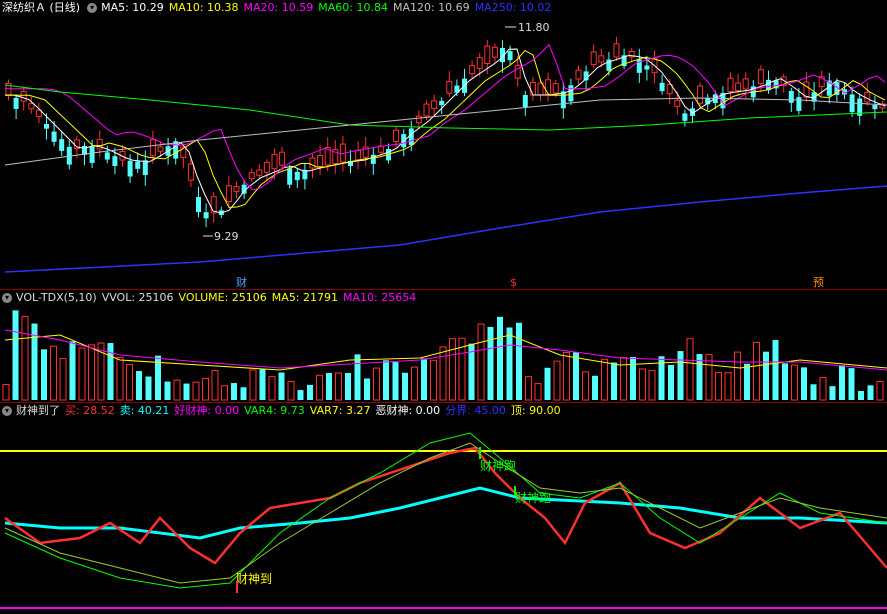  Describe the element at coordinates (144, 410) in the screenshot. I see `sell-label: 卖: 40.21` at that location.